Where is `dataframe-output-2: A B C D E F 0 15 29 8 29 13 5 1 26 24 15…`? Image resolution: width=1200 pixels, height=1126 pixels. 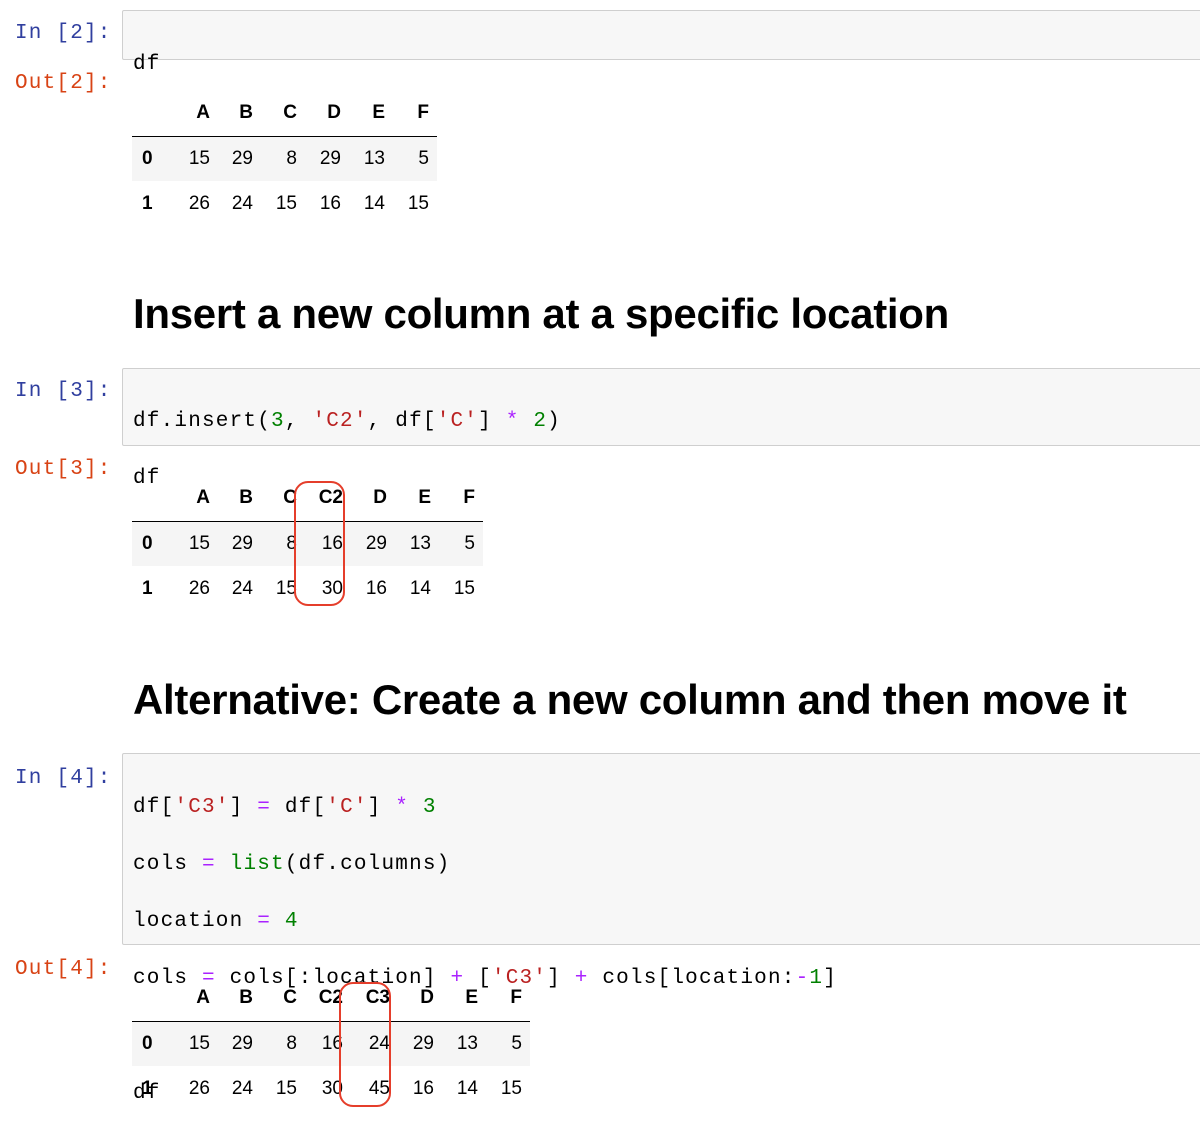 dataframe-output-2: A B C D E F 0 15 29 8 29 13 5 1 26 24 15… is located at coordinates (284, 158).